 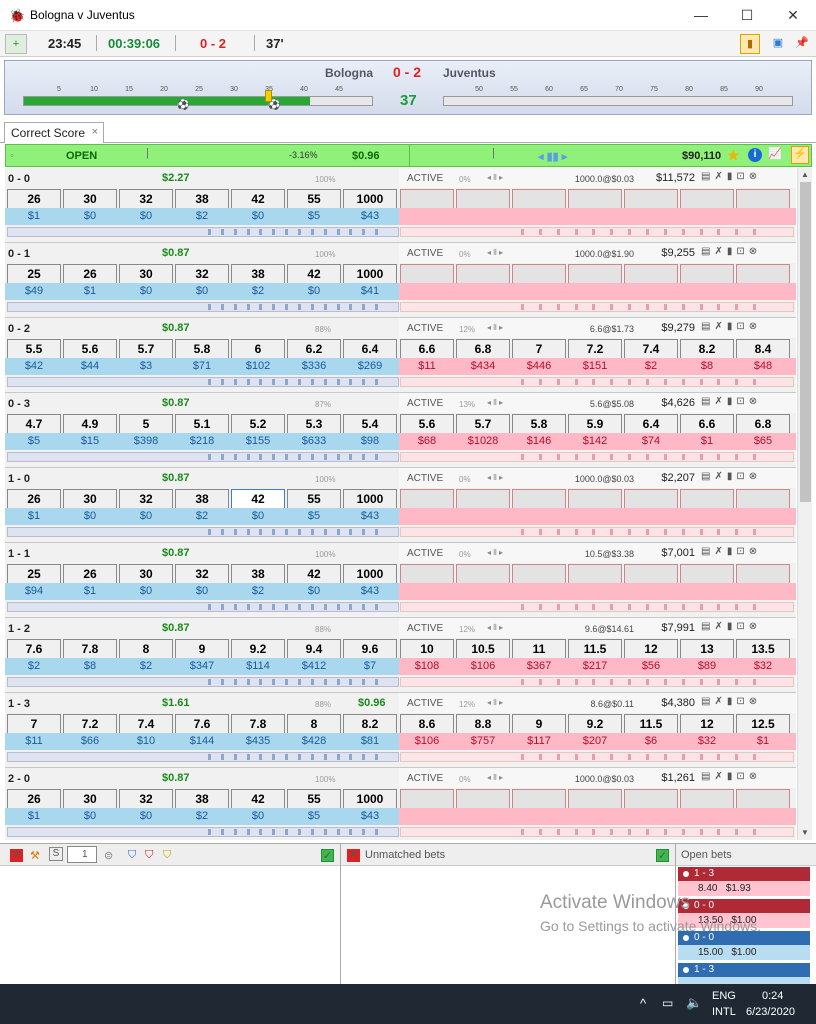 What do you see at coordinates (651, 424) in the screenshot?
I see `lay-price-button: 6.4` at bounding box center [651, 424].